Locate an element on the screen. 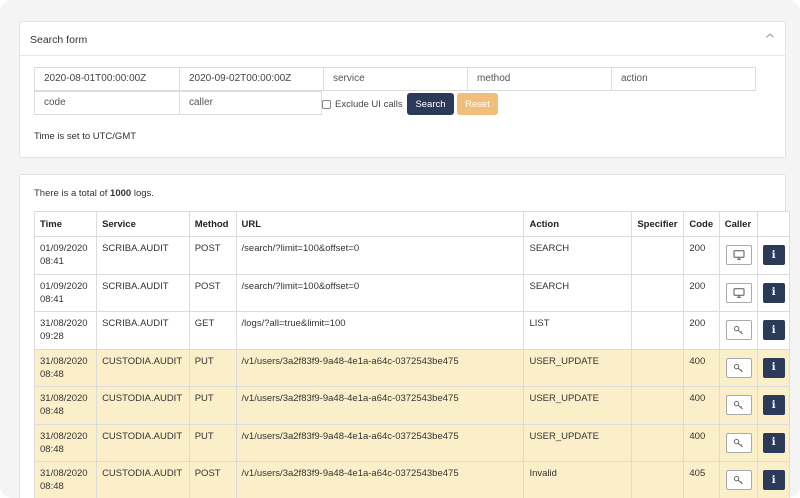 The height and width of the screenshot is (498, 800). cell-code: 405 is located at coordinates (701, 479).